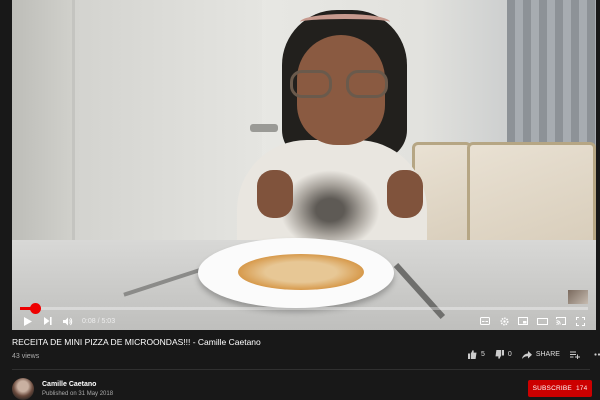  I want to click on theater-mode-icon, so click(542, 321).